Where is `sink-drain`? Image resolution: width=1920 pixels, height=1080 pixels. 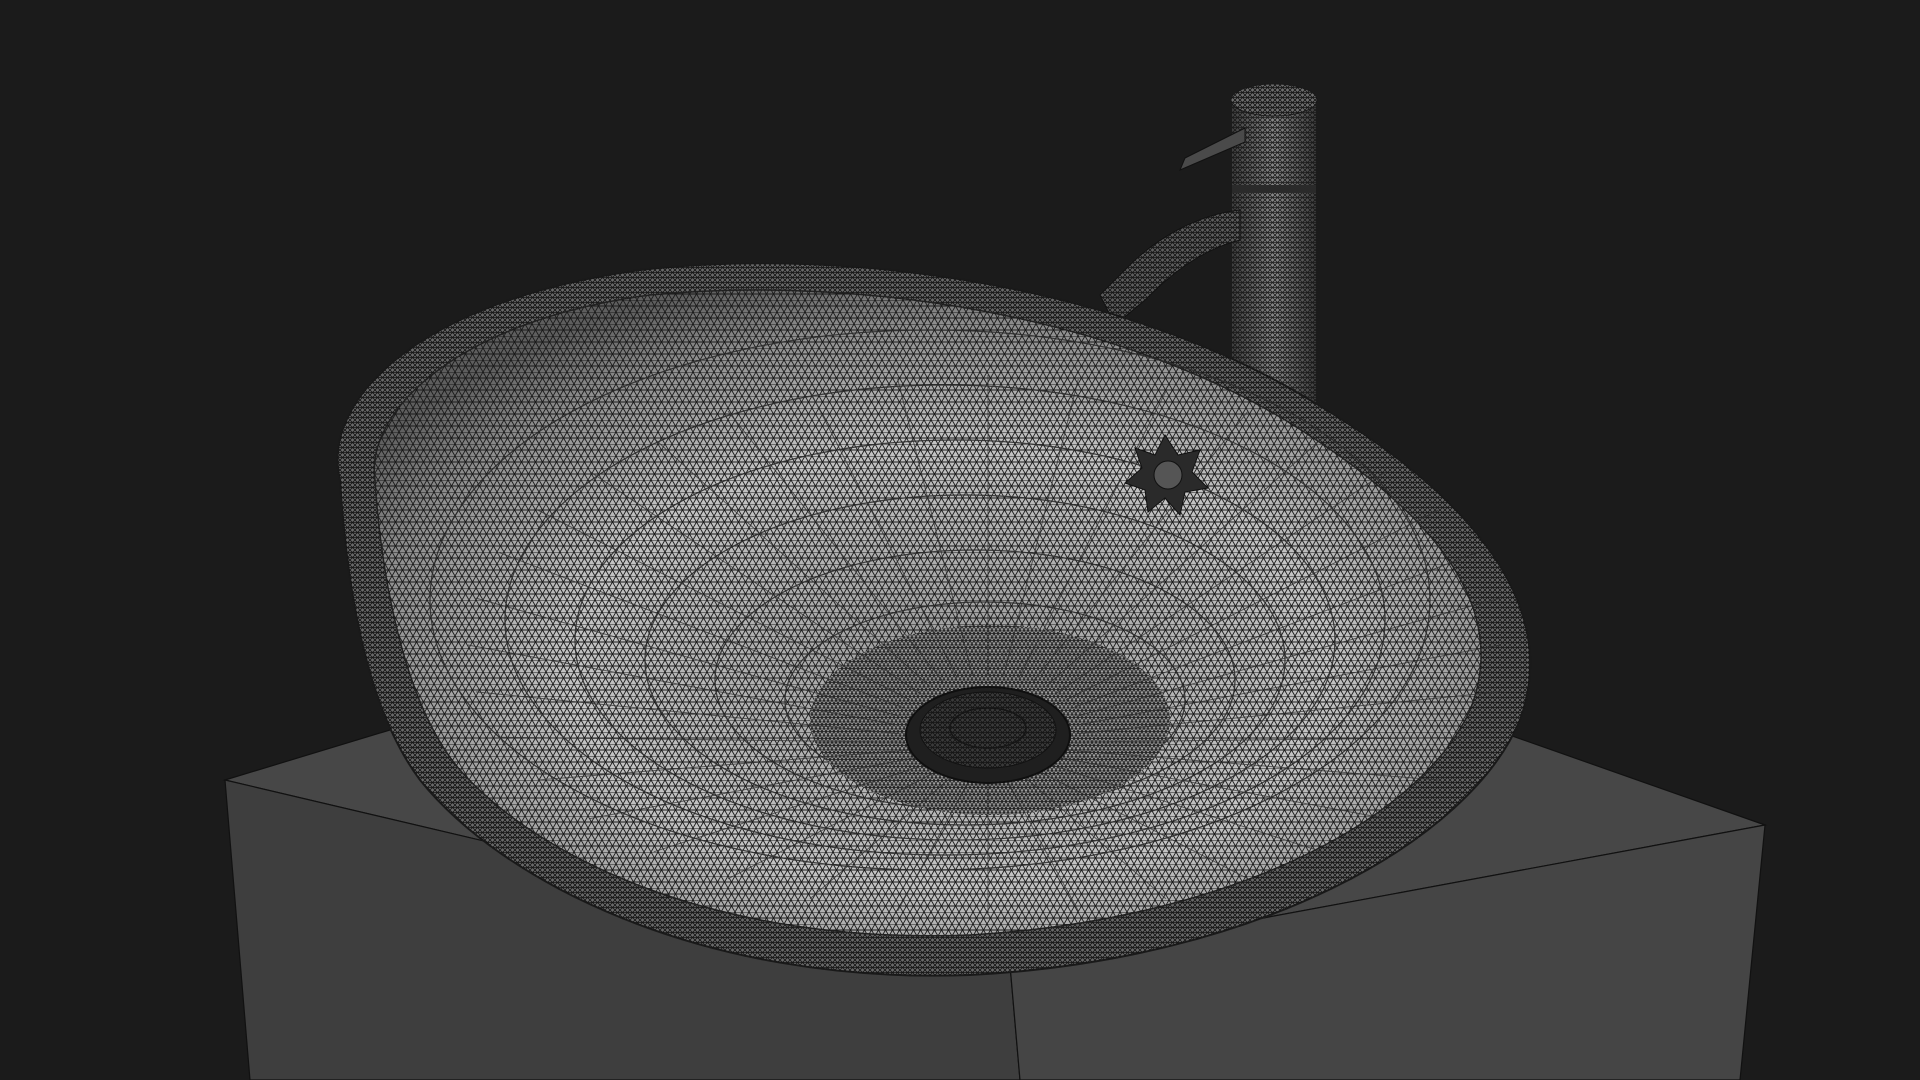 sink-drain is located at coordinates (988, 735).